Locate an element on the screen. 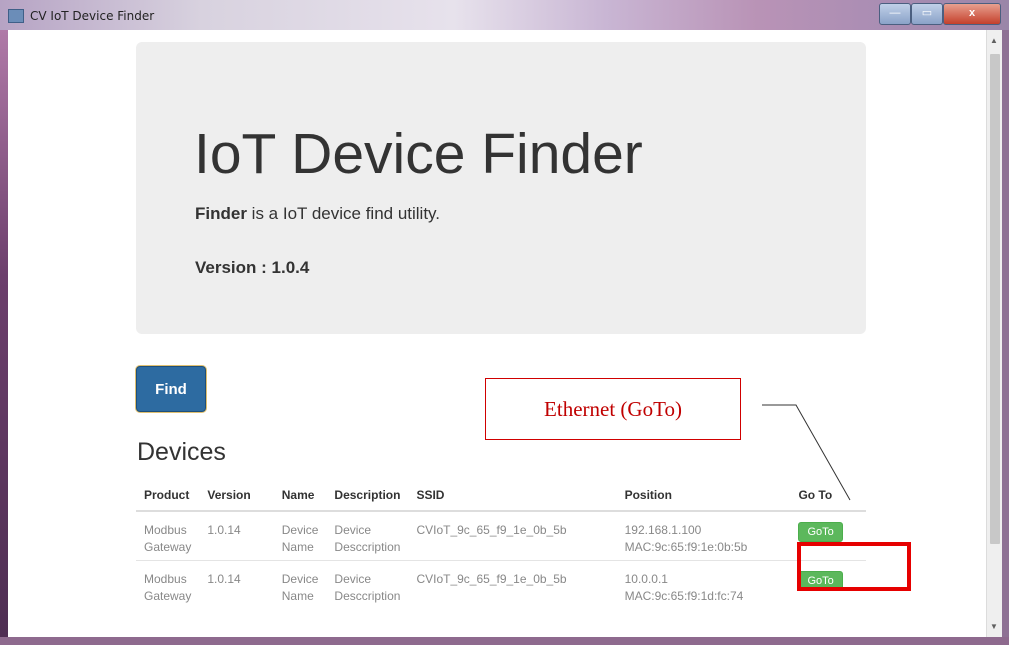 Image resolution: width=1009 pixels, height=645 pixels. cell-description-line2: Desccription is located at coordinates (367, 596).